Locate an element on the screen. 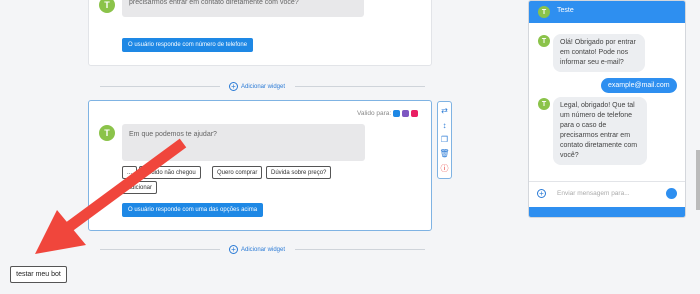 The image size is (700, 294). chat-icon is located at coordinates (406, 113).